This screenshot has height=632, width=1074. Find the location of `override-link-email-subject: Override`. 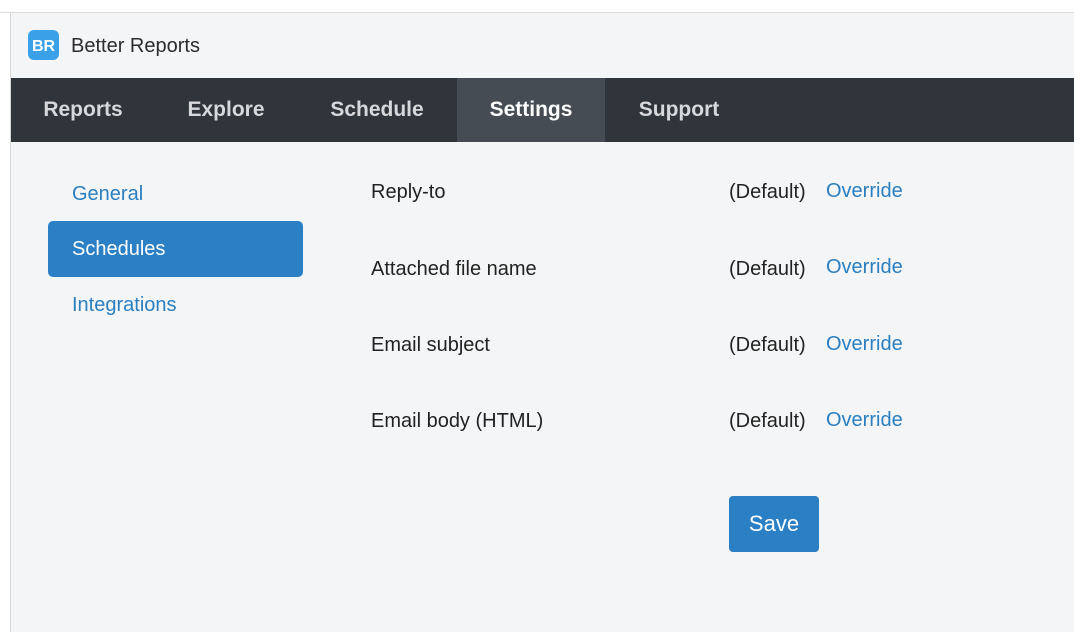

override-link-email-subject: Override is located at coordinates (864, 344).